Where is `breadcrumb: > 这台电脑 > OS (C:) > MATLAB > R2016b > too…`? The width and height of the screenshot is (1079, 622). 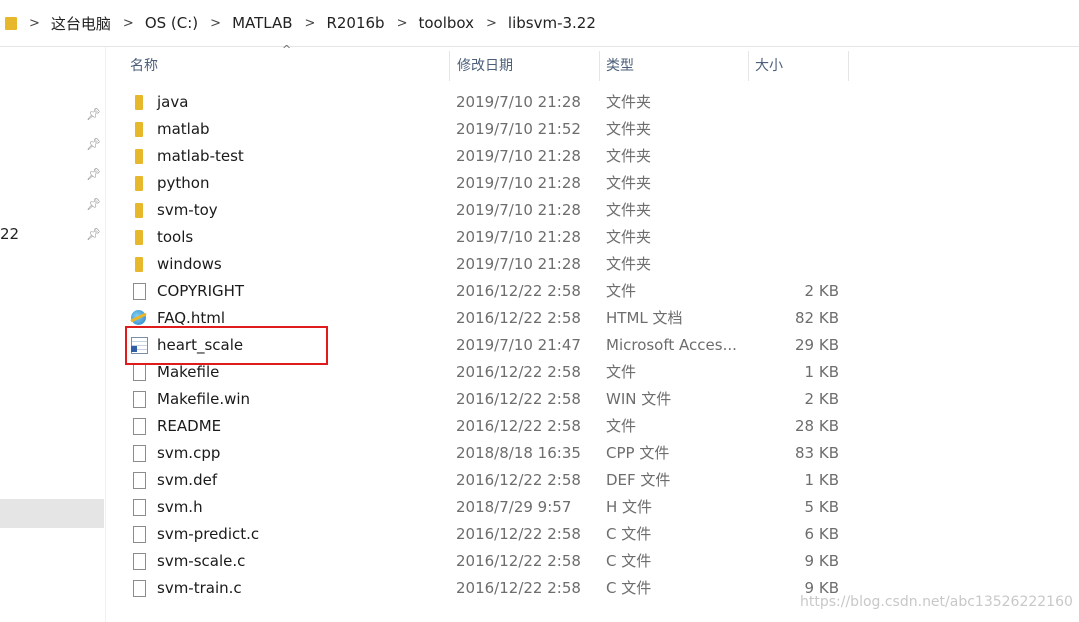 breadcrumb: > 这台电脑 > OS (C:) > MATLAB > R2016b > too… is located at coordinates (539, 23).